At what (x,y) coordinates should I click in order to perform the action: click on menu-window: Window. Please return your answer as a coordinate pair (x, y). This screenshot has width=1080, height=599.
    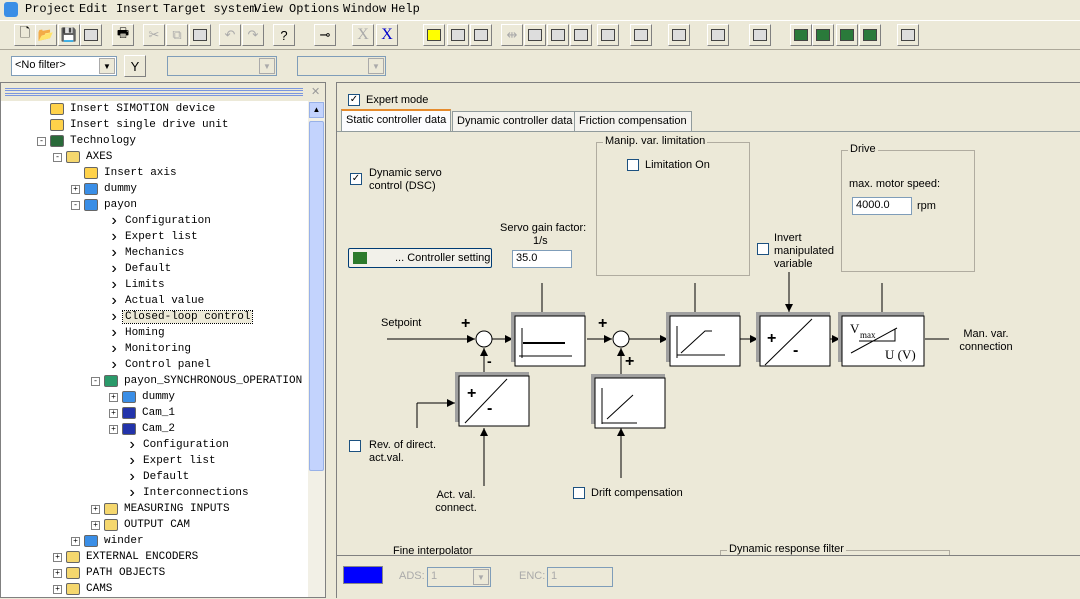
    Looking at the image, I should click on (364, 9).